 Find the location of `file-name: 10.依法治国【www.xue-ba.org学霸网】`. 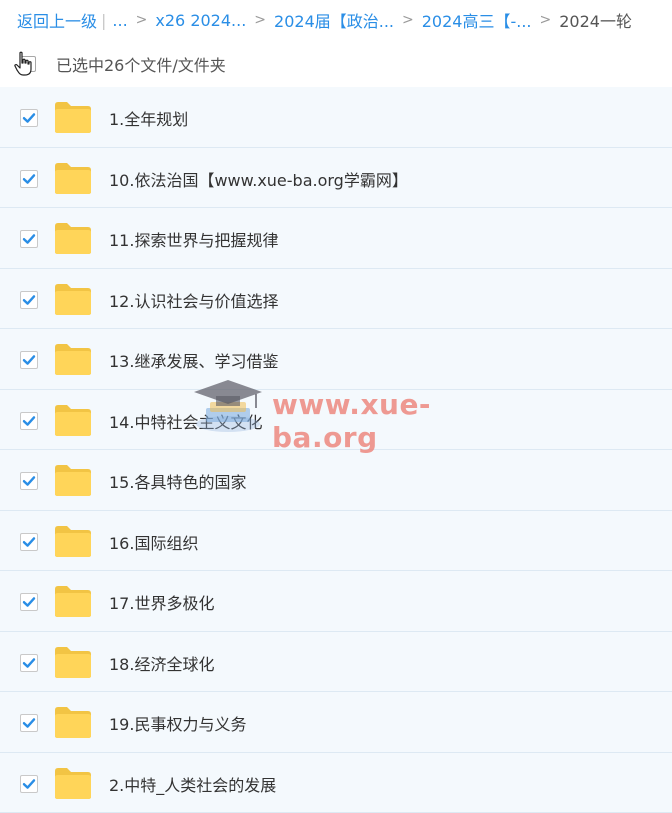

file-name: 10.依法治国【www.xue-ba.org学霸网】 is located at coordinates (258, 179).